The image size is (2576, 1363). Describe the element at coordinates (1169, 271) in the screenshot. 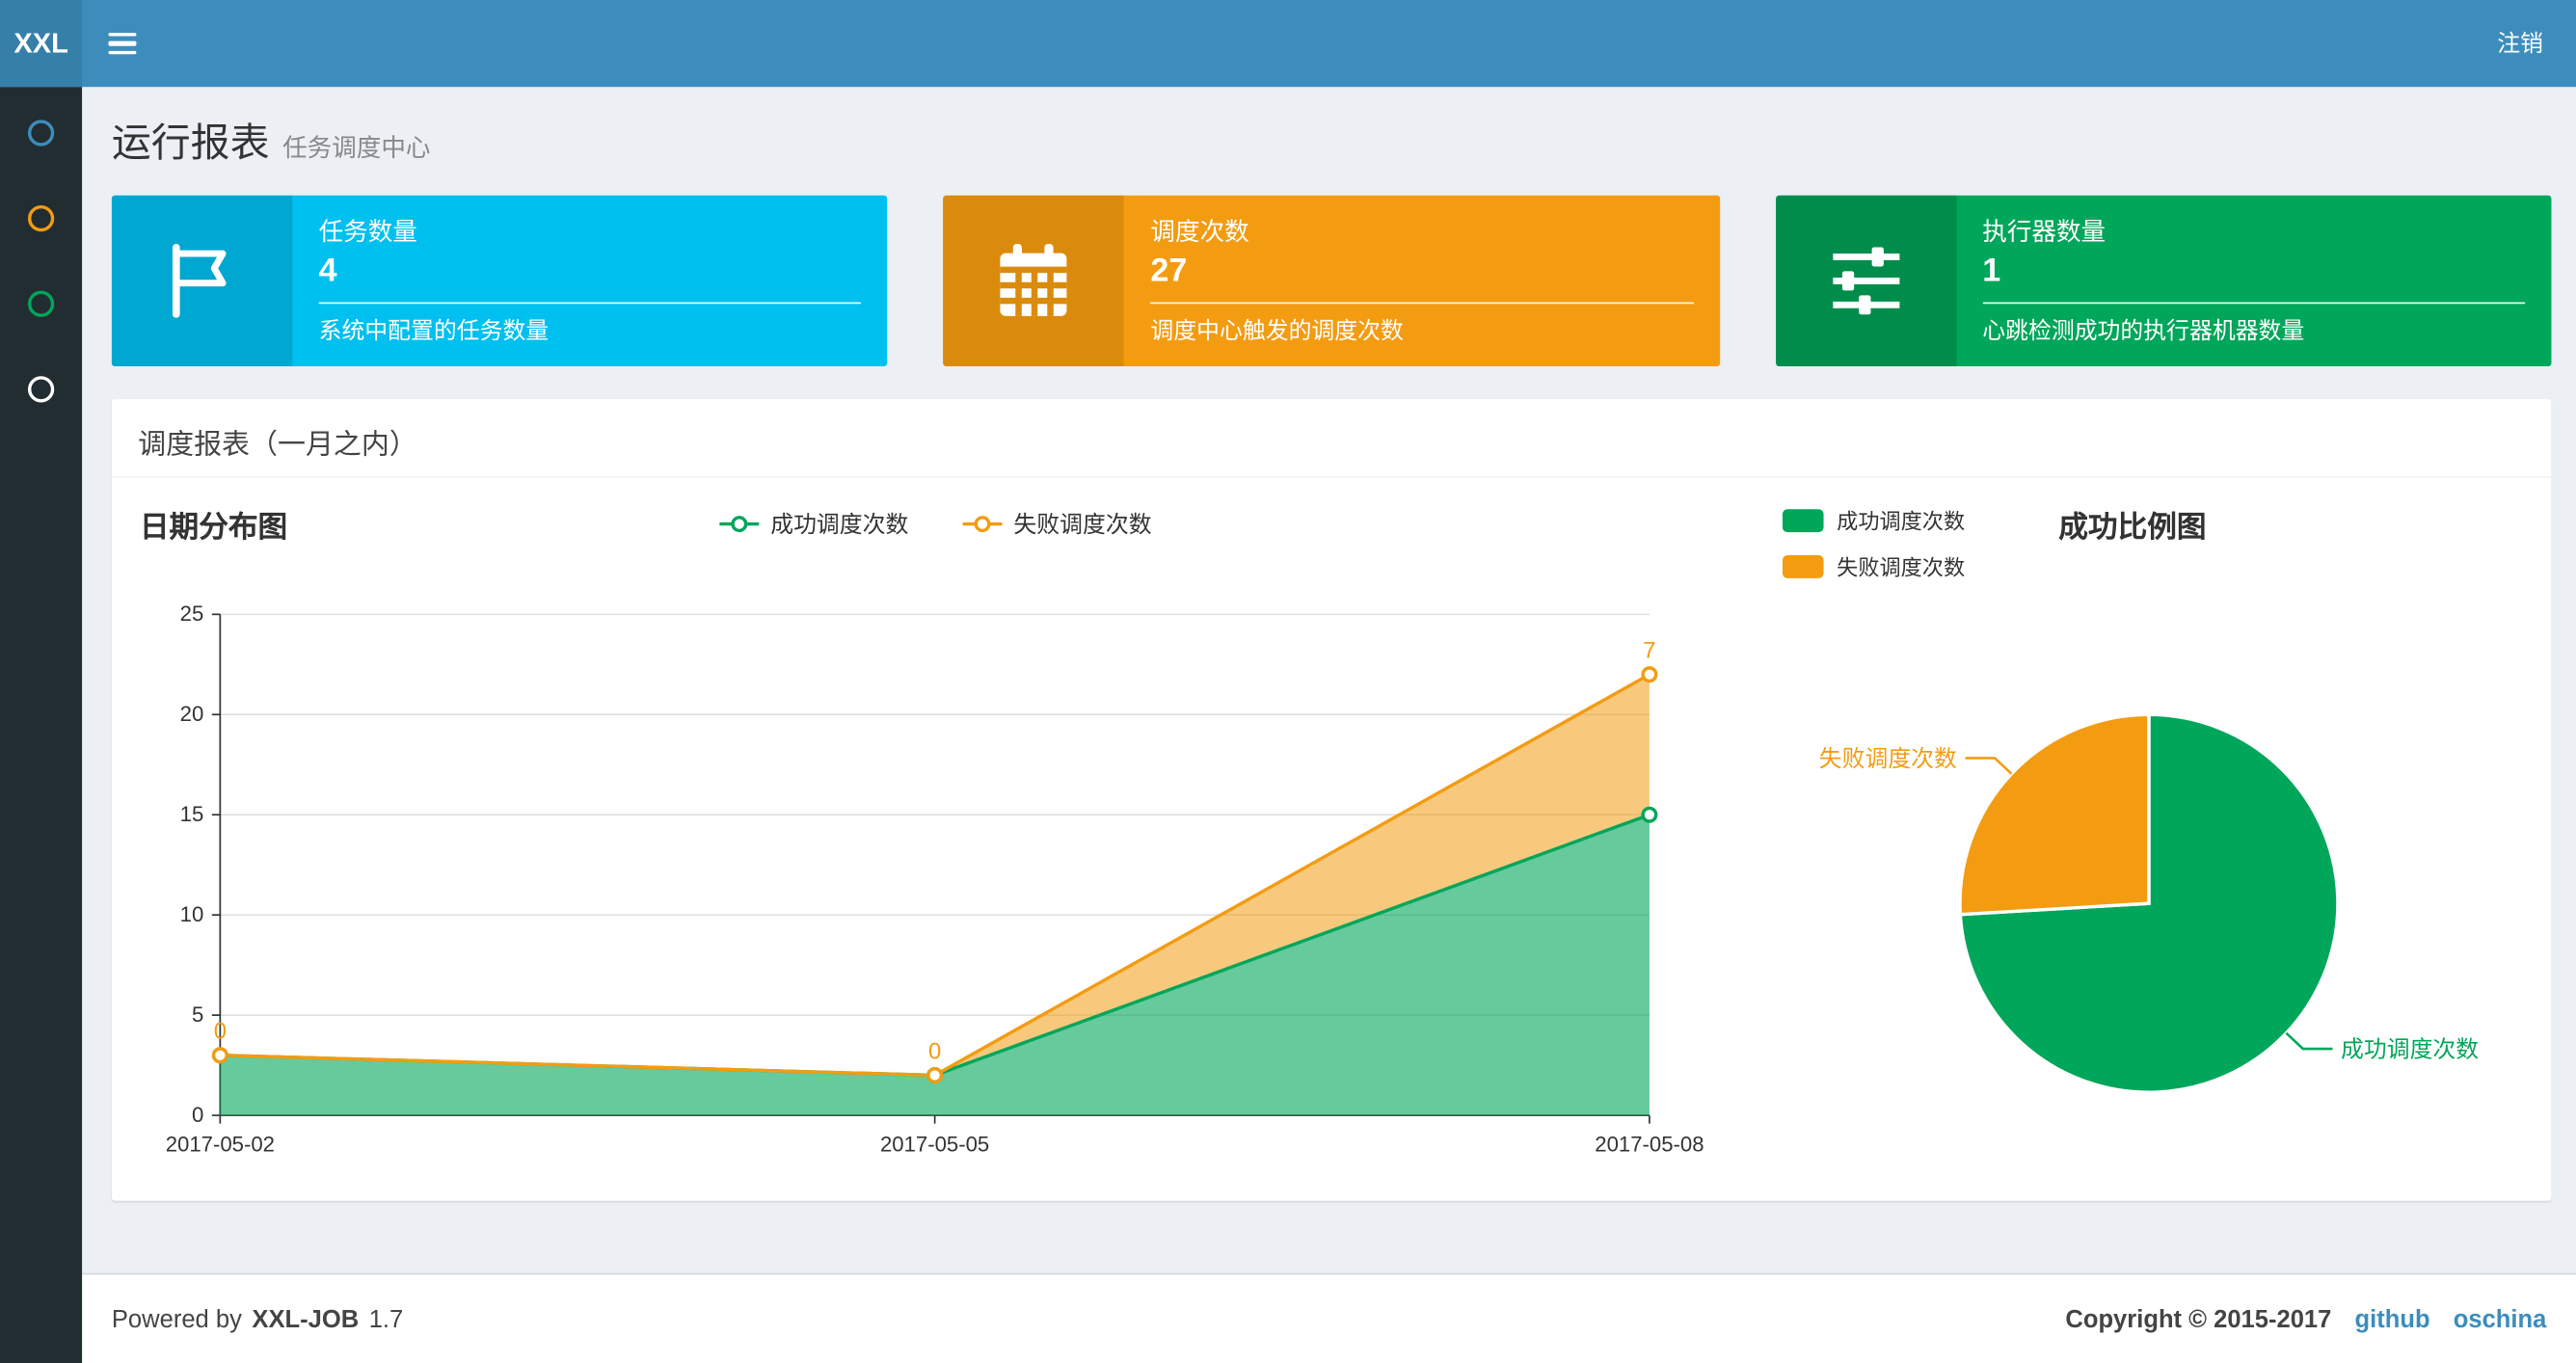

I see `info-box-value: 27` at that location.